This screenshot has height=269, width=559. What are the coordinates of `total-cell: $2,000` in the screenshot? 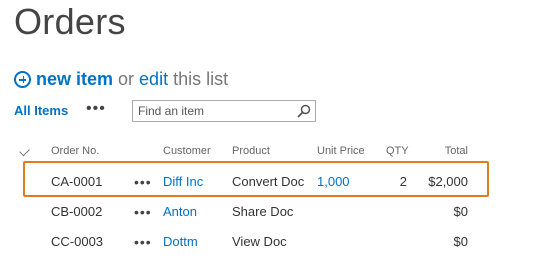 It's located at (448, 181).